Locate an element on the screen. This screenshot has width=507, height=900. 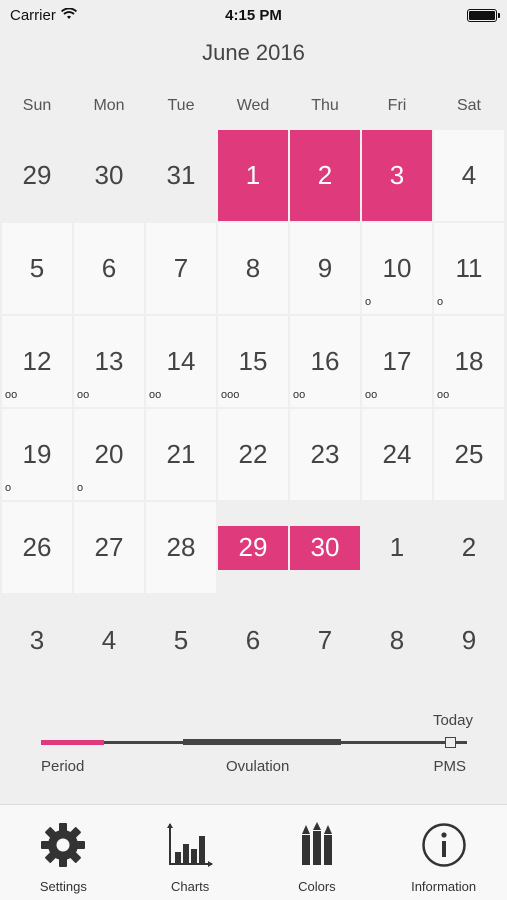
day-number: 4 is located at coordinates (109, 640).